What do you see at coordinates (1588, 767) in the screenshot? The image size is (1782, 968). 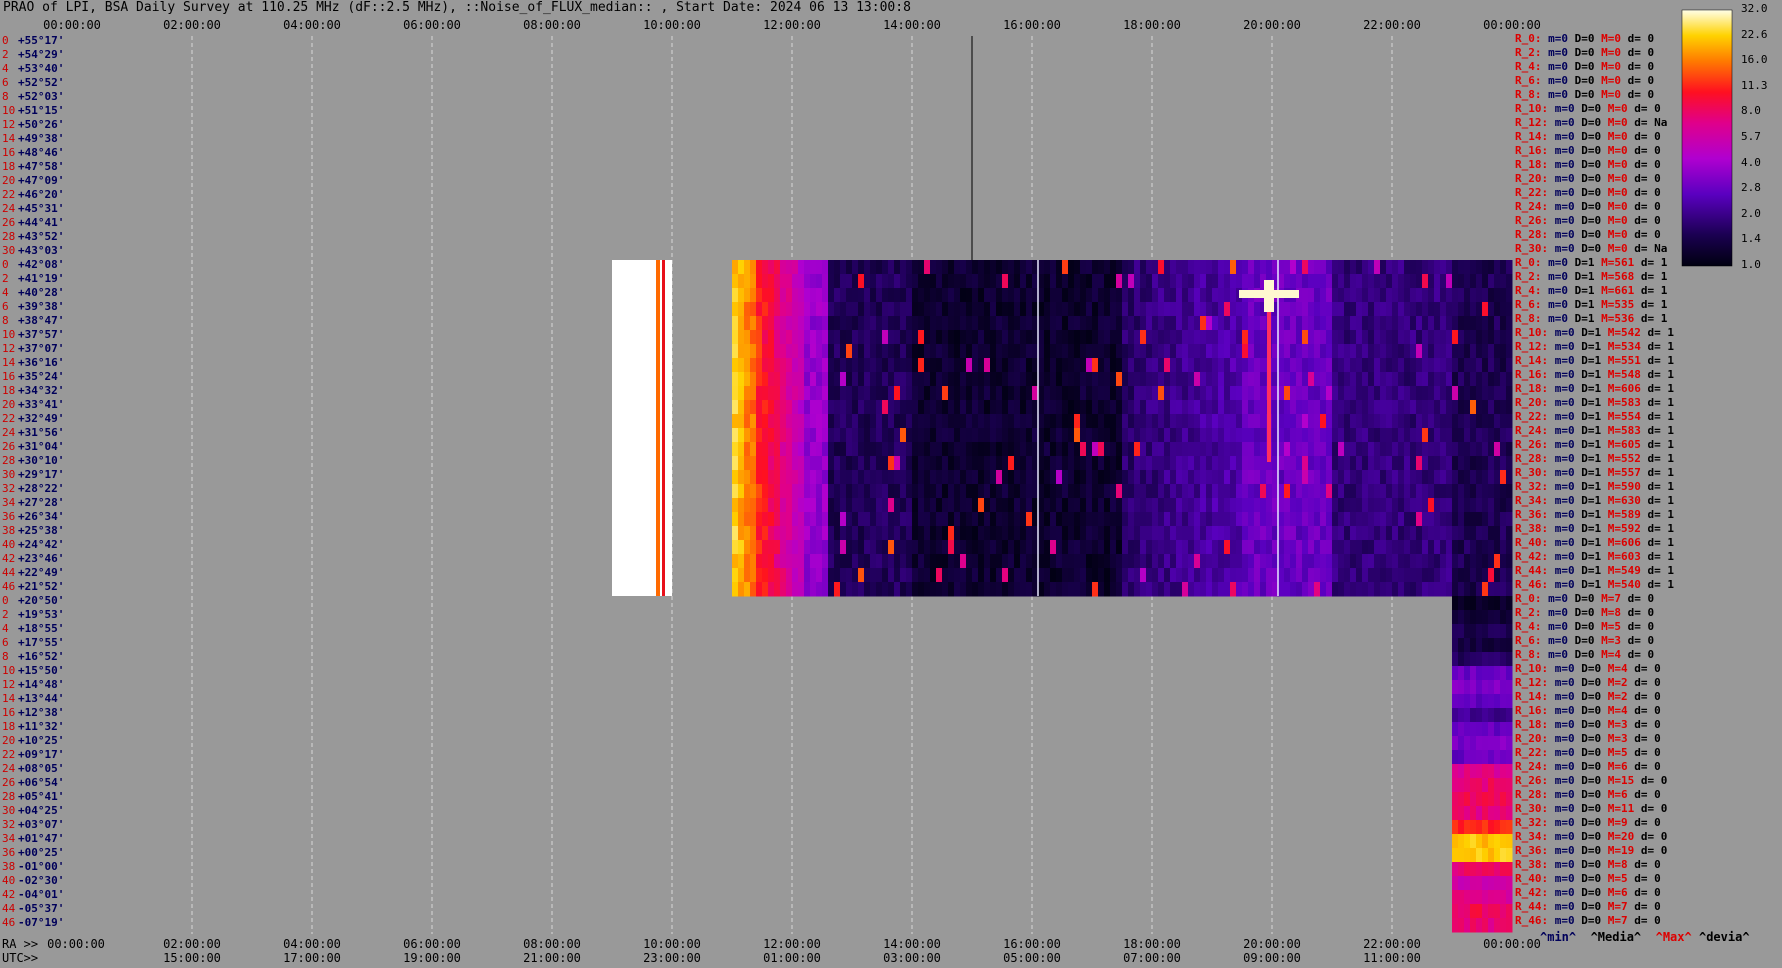 I see `stat-row: R_24: m=0 D=0 M=6 d= 0` at bounding box center [1588, 767].